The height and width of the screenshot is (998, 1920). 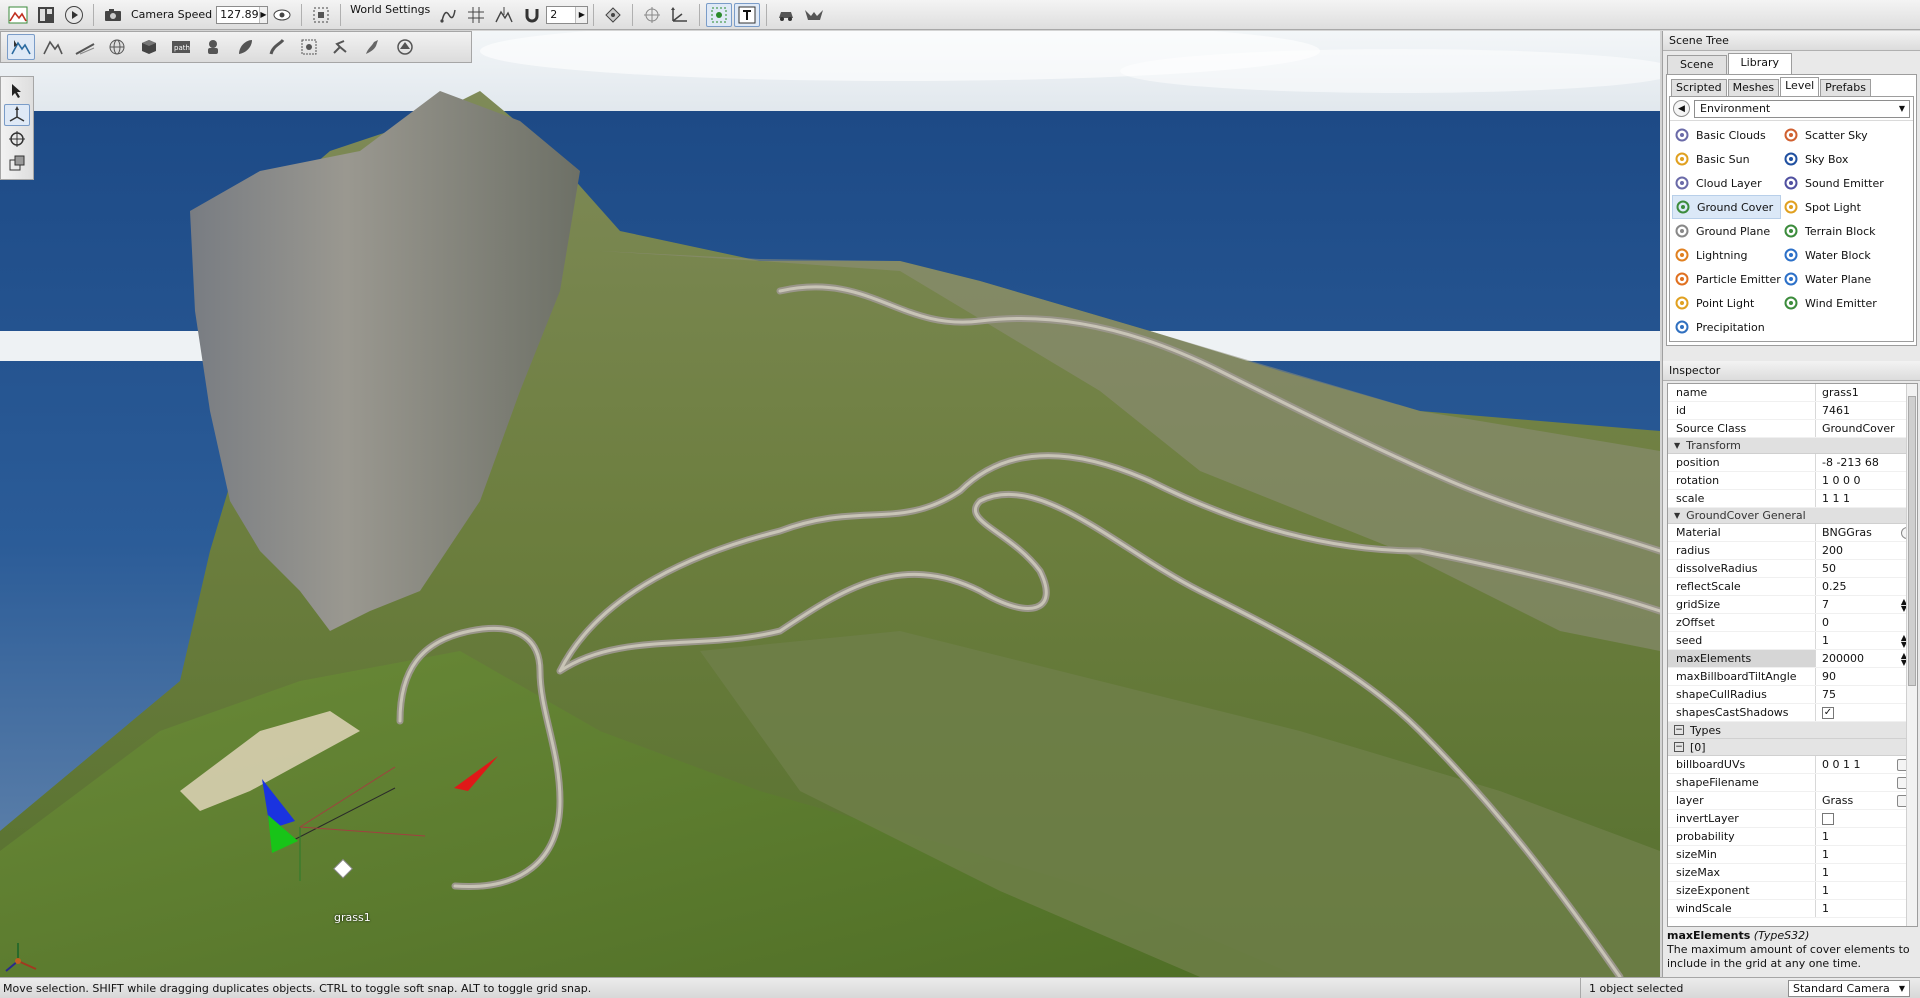 I want to click on field-value: 200, so click(x=1866, y=550).